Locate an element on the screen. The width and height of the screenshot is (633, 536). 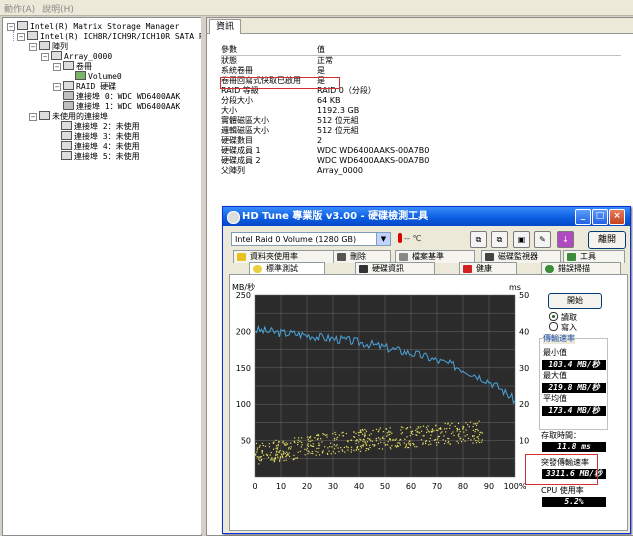
cable-icon is located at coordinates (66, 125).